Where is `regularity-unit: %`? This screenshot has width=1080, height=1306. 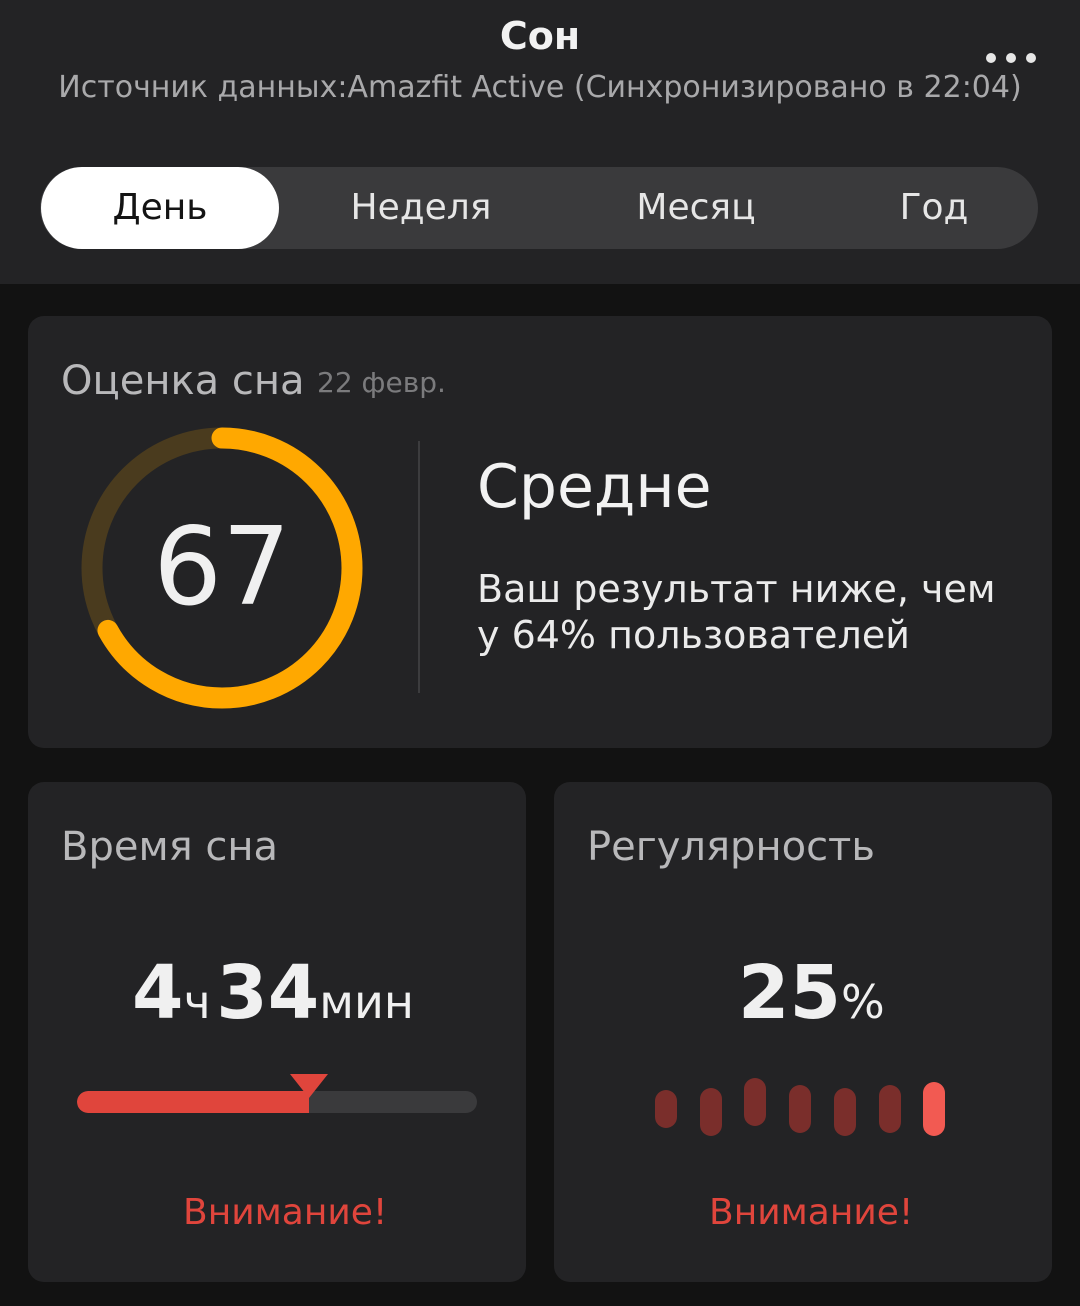 regularity-unit: % is located at coordinates (862, 1002).